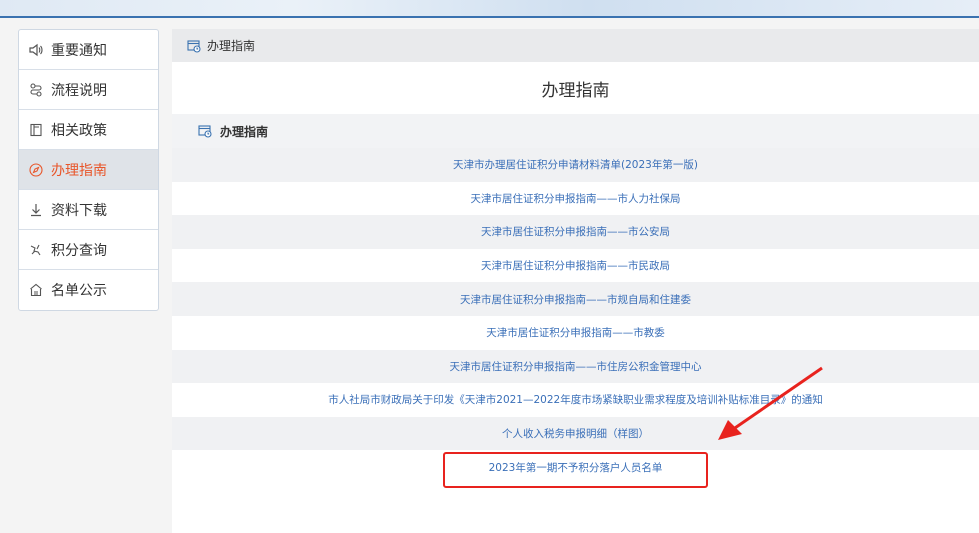  What do you see at coordinates (79, 50) in the screenshot?
I see `sidebar-item-label: 重要通知` at bounding box center [79, 50].